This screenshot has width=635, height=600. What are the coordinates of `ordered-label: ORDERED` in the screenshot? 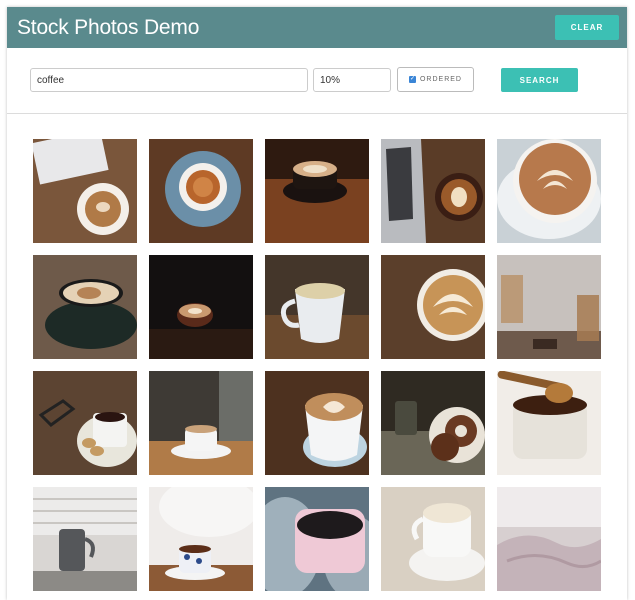 It's located at (440, 79).